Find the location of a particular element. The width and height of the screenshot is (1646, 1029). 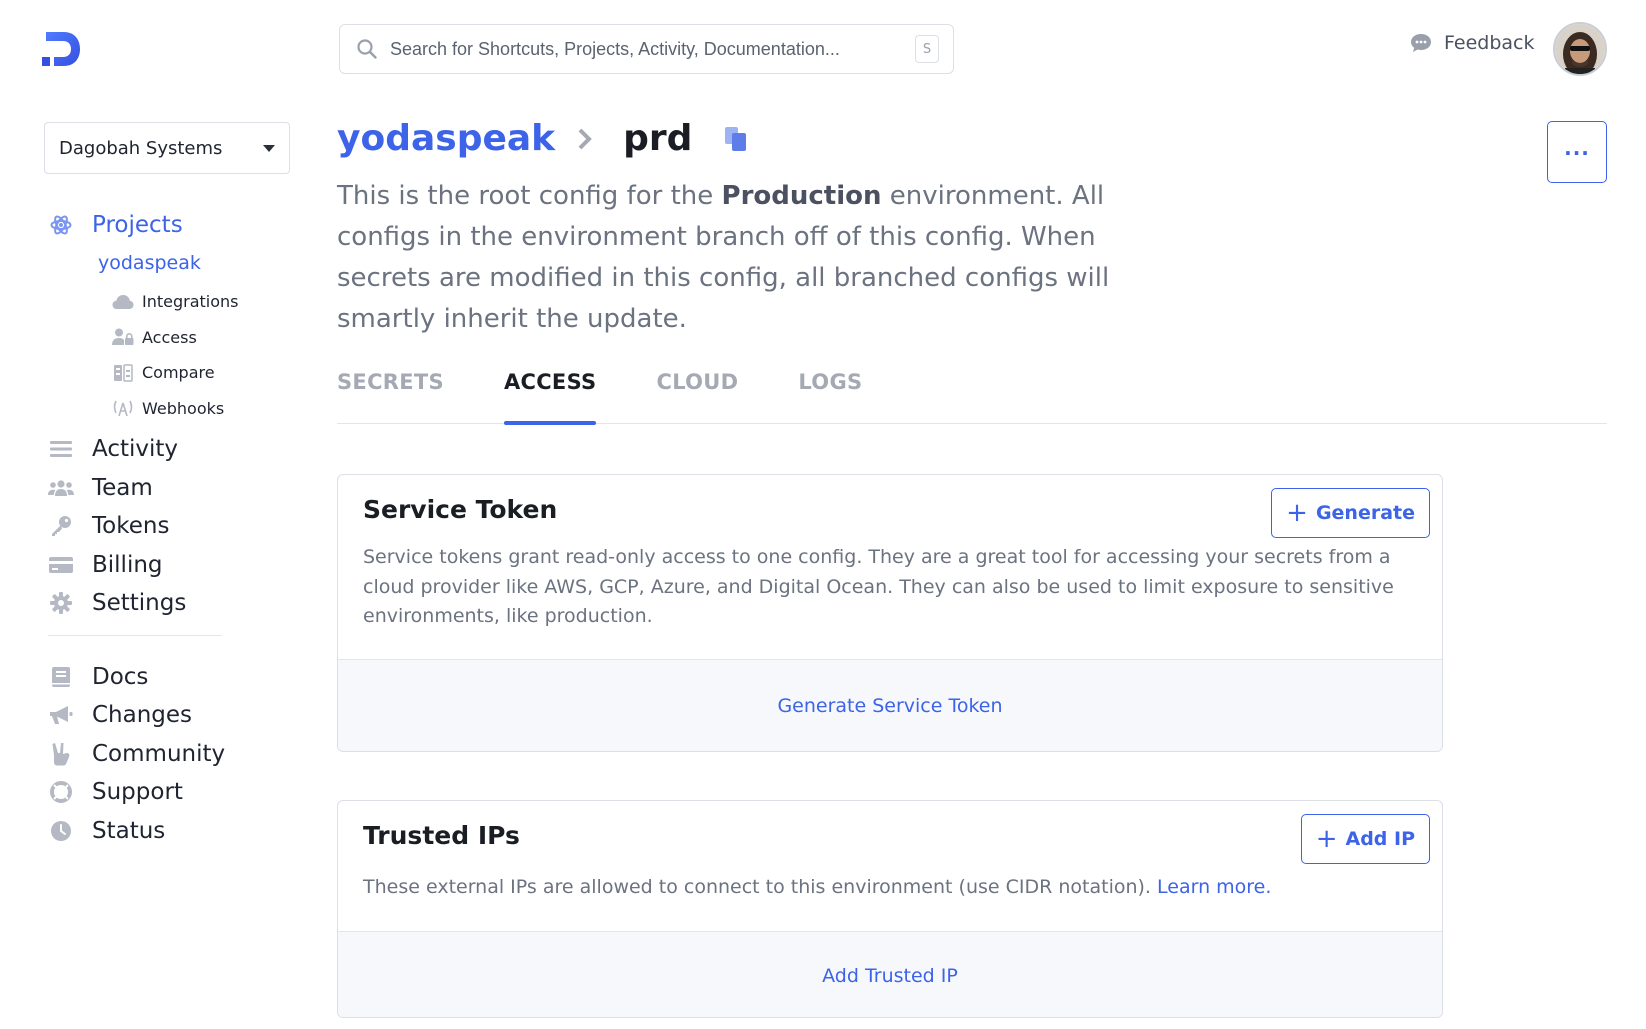

search-input is located at coordinates (652, 49).